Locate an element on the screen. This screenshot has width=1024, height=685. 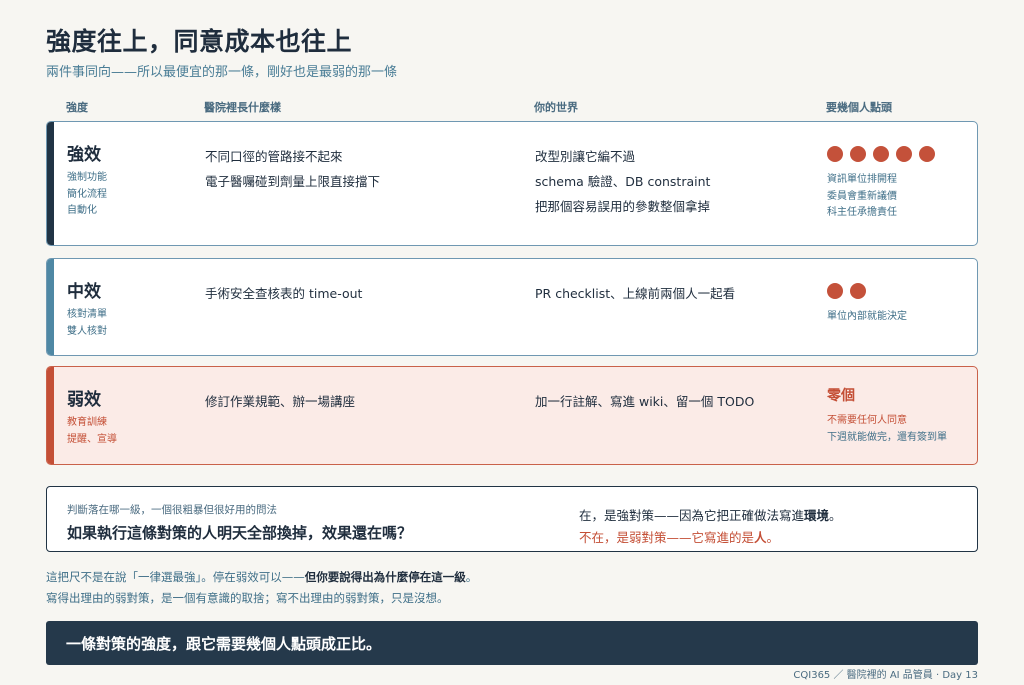
row-level-desc: 教育訓練 提醒、宣導 is located at coordinates (92, 431).